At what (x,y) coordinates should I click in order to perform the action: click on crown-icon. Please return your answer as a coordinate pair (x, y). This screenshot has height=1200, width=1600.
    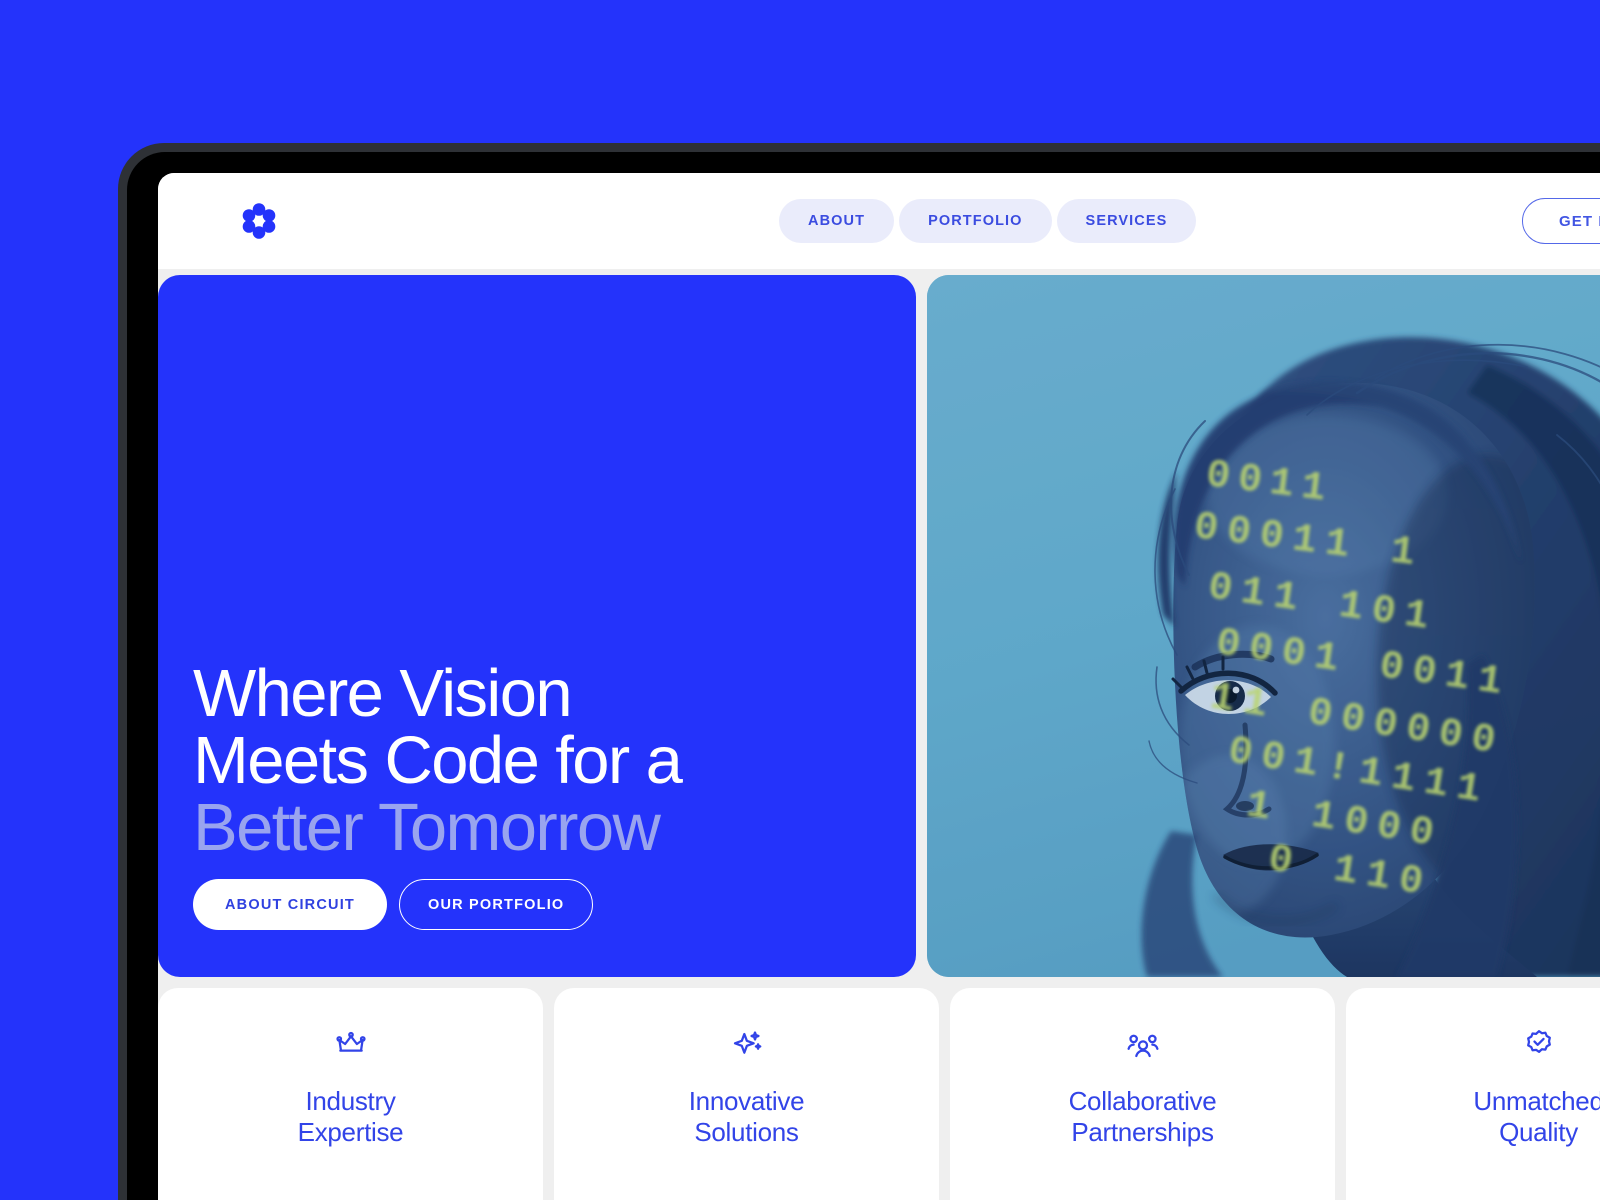
    Looking at the image, I should click on (351, 1044).